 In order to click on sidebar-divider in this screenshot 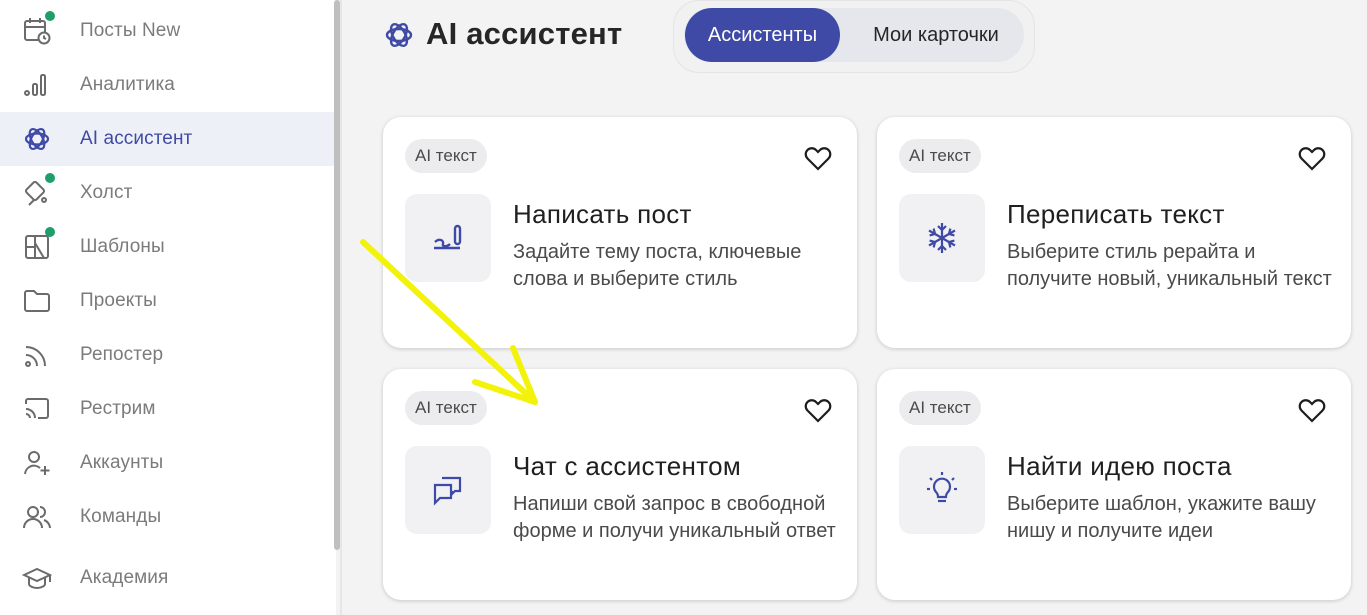, I will do `click(341, 307)`.